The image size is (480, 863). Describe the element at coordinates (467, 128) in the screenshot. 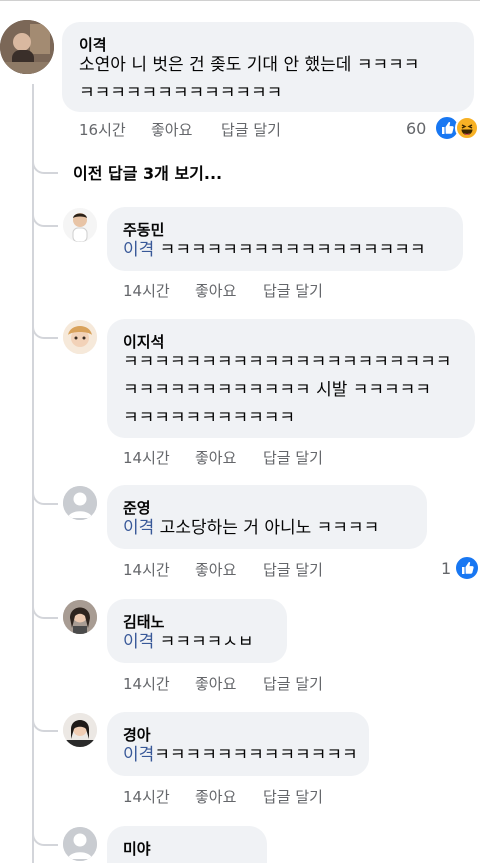

I see `laughing-face-icon` at that location.